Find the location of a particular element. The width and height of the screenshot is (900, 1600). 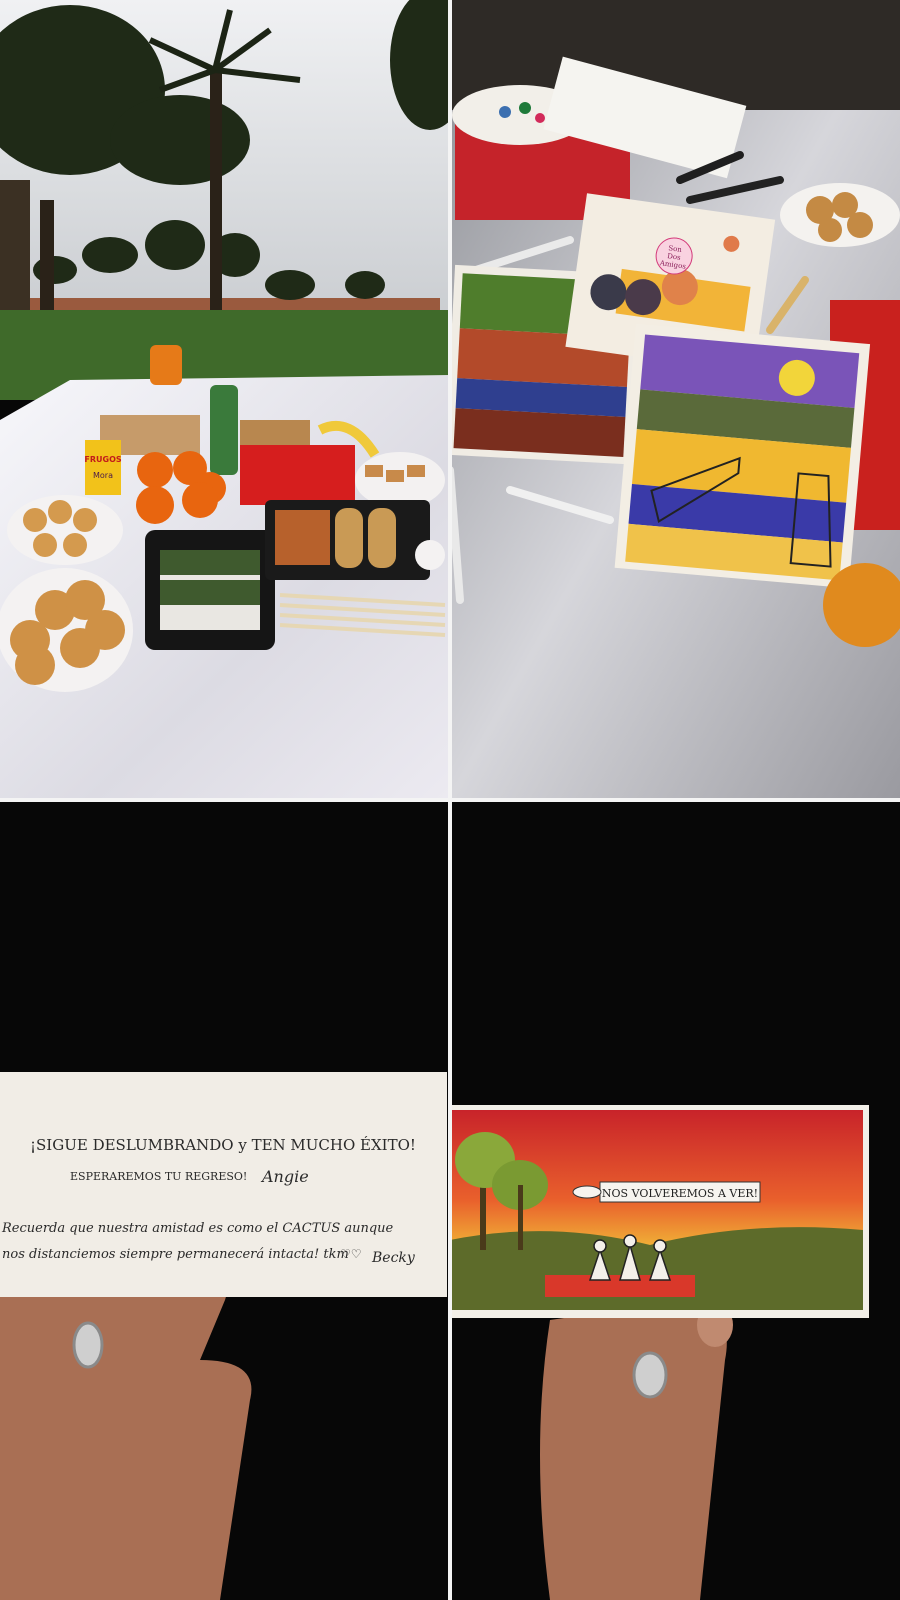

green-bottle is located at coordinates (224, 430).